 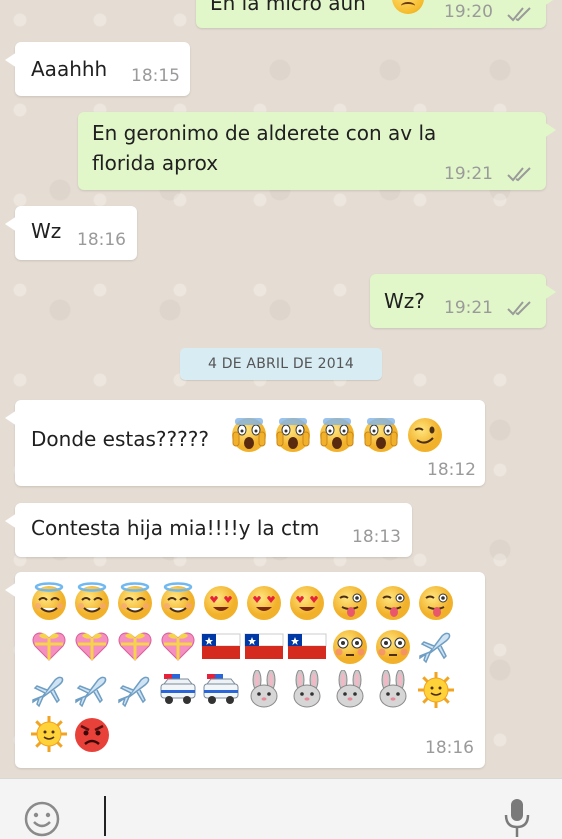 I want to click on message-bubble-incoming: Contesta hija mia!!!!y la ctm 18:13, so click(x=208, y=530).